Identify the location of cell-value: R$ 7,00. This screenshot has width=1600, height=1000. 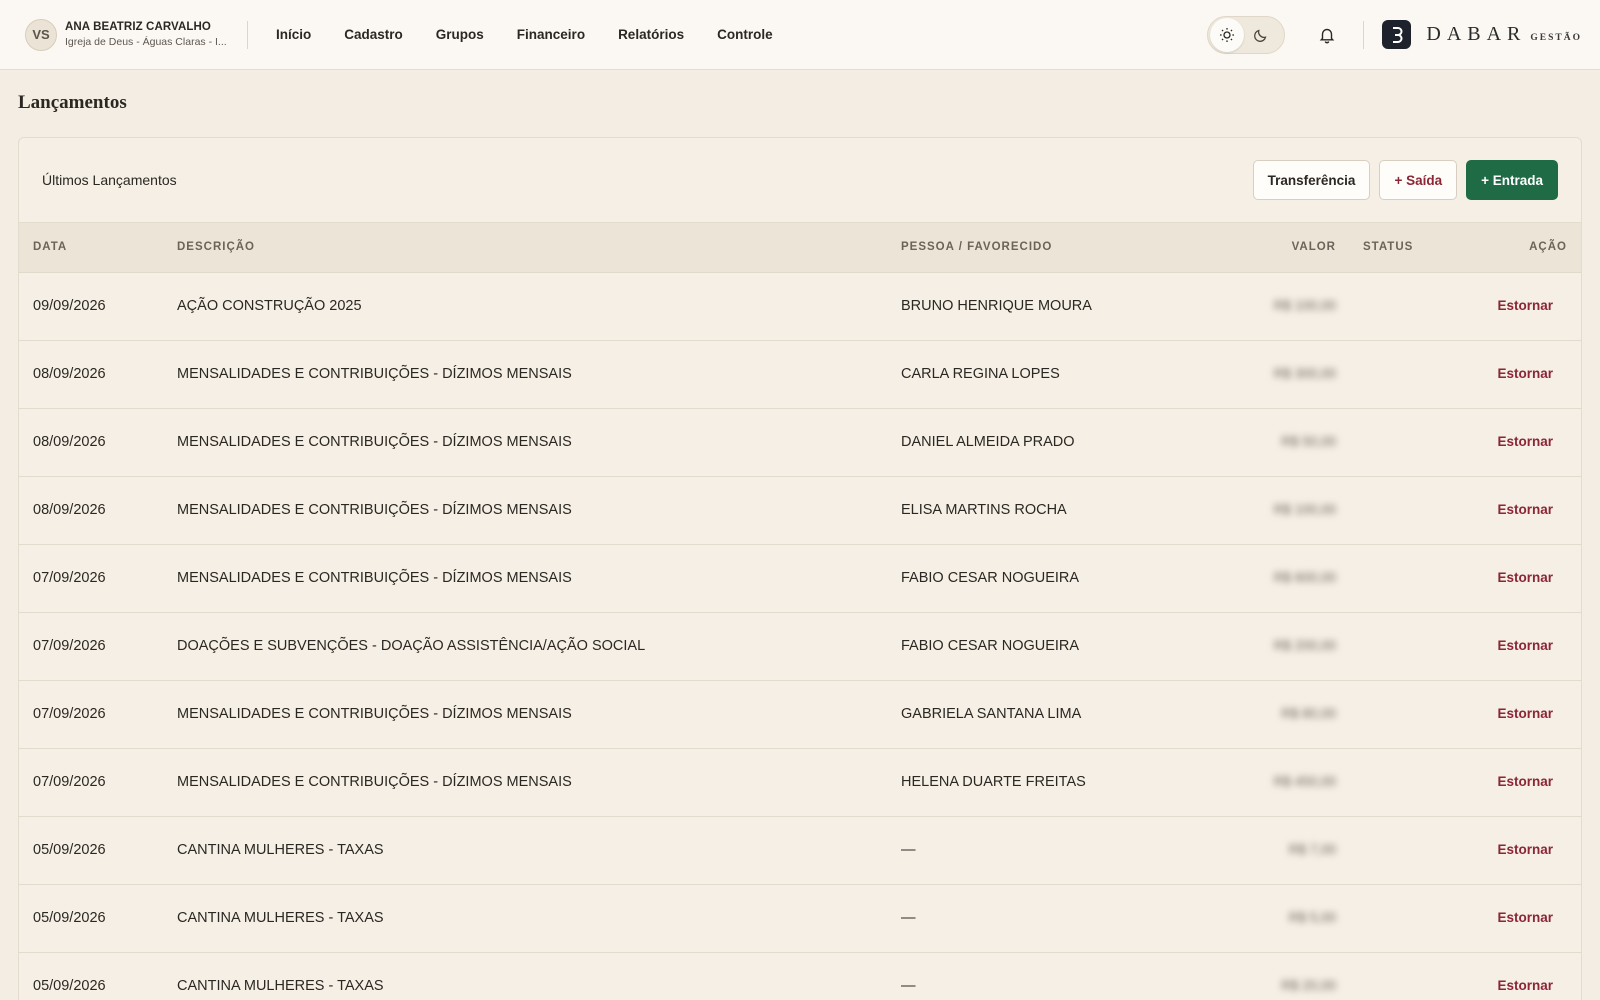
(1312, 849).